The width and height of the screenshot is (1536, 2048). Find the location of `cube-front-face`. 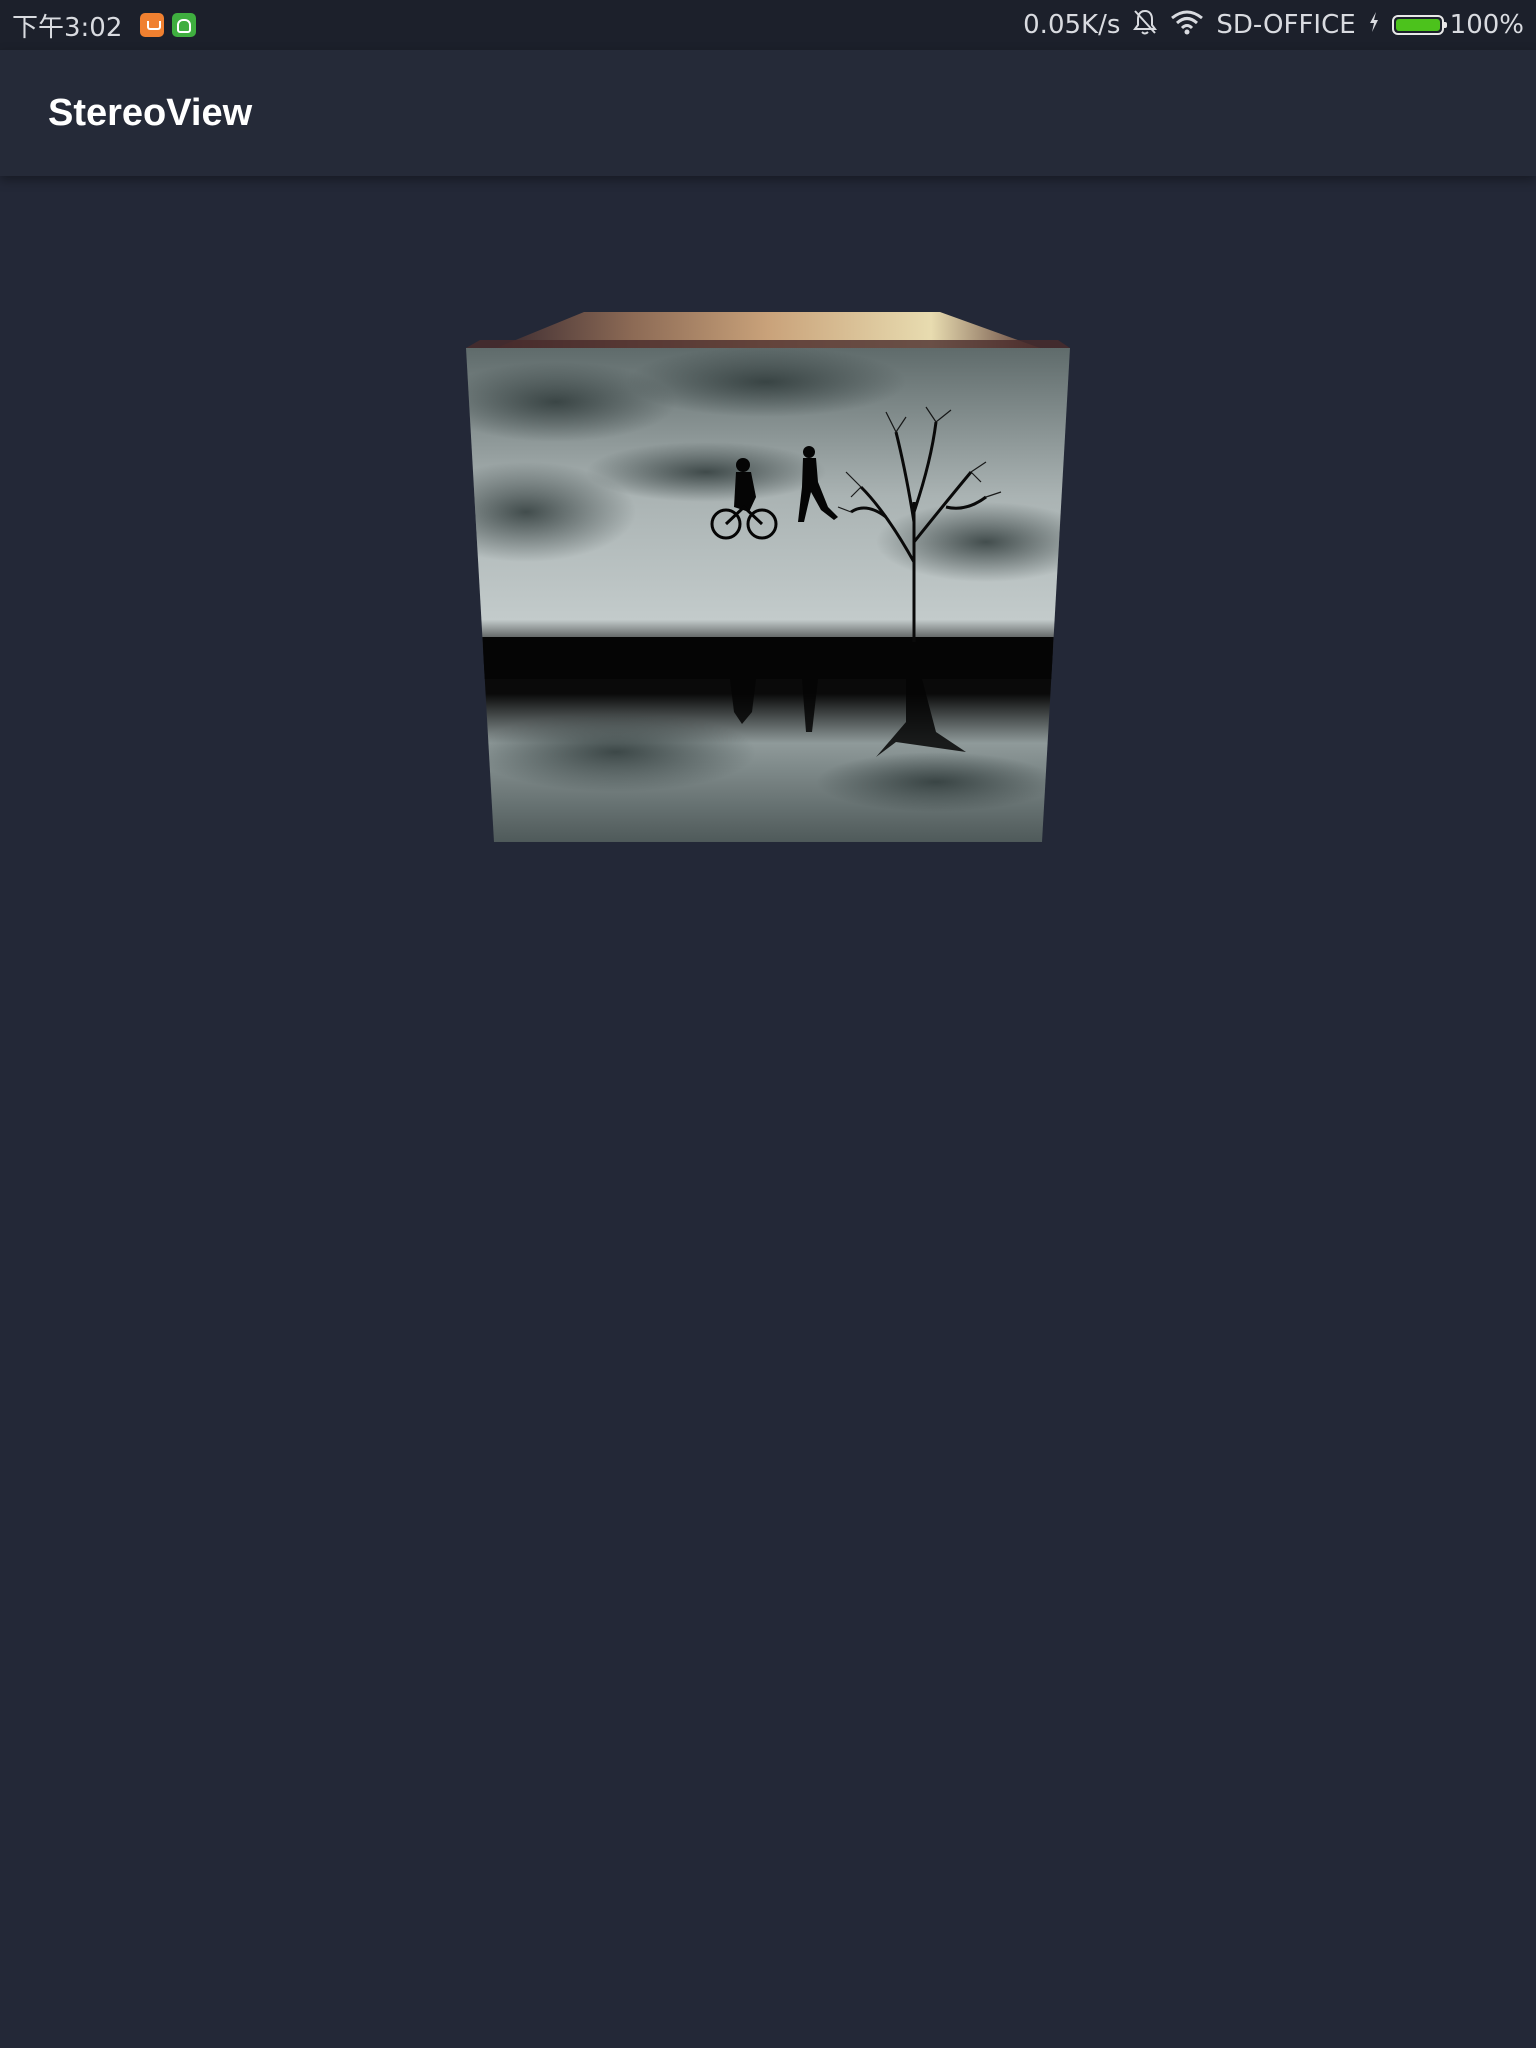

cube-front-face is located at coordinates (768, 595).